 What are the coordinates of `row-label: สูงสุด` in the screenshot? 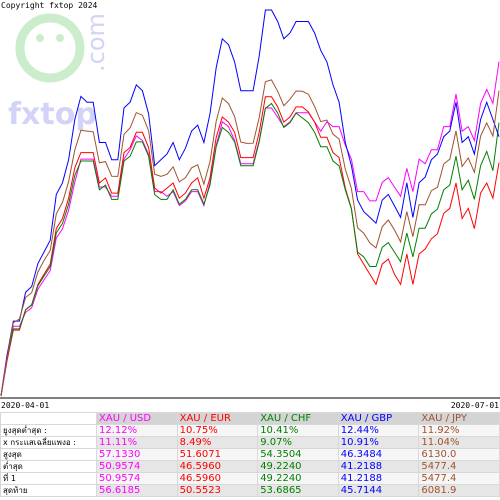 It's located at (48, 454).